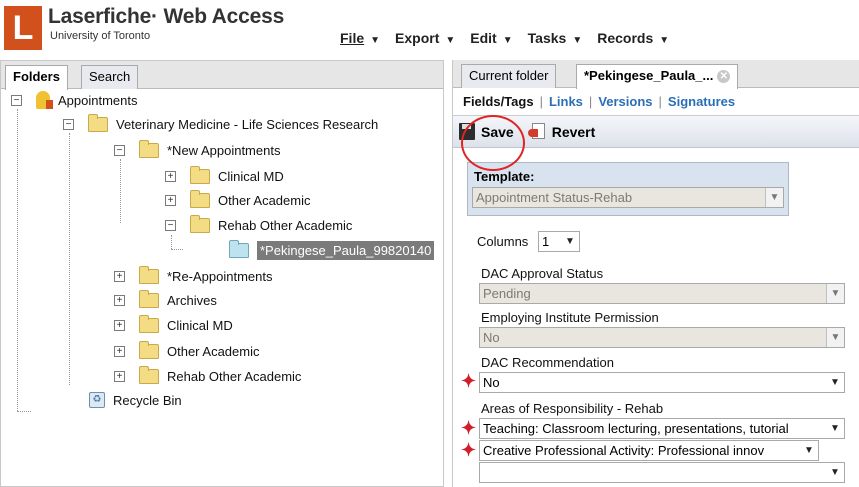  I want to click on menu-file: File ▼, so click(360, 38).